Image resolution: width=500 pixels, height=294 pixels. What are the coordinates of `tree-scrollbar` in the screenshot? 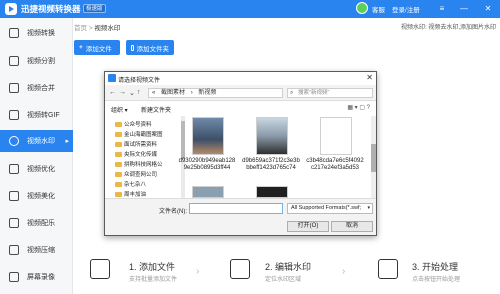 It's located at (183, 157).